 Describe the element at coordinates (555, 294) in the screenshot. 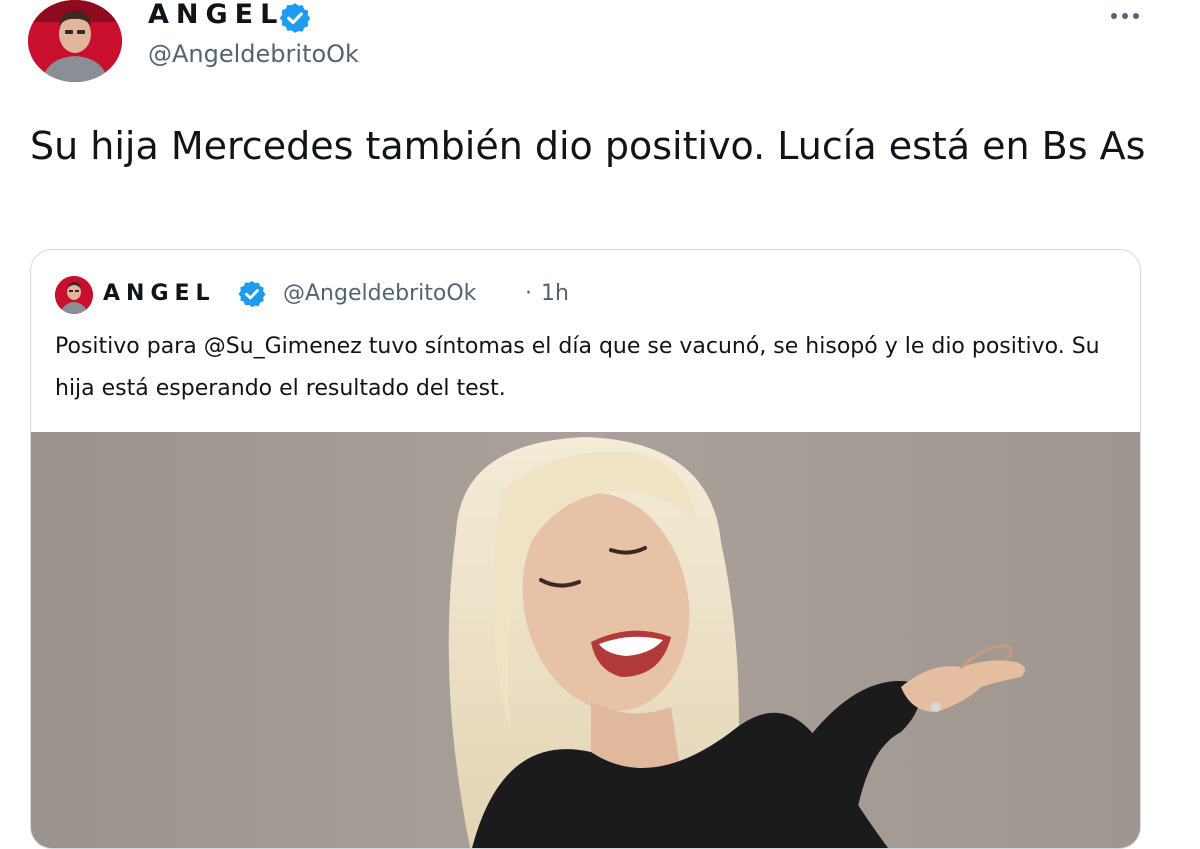

I see `quoted-tweet-timestamp: 1h` at that location.